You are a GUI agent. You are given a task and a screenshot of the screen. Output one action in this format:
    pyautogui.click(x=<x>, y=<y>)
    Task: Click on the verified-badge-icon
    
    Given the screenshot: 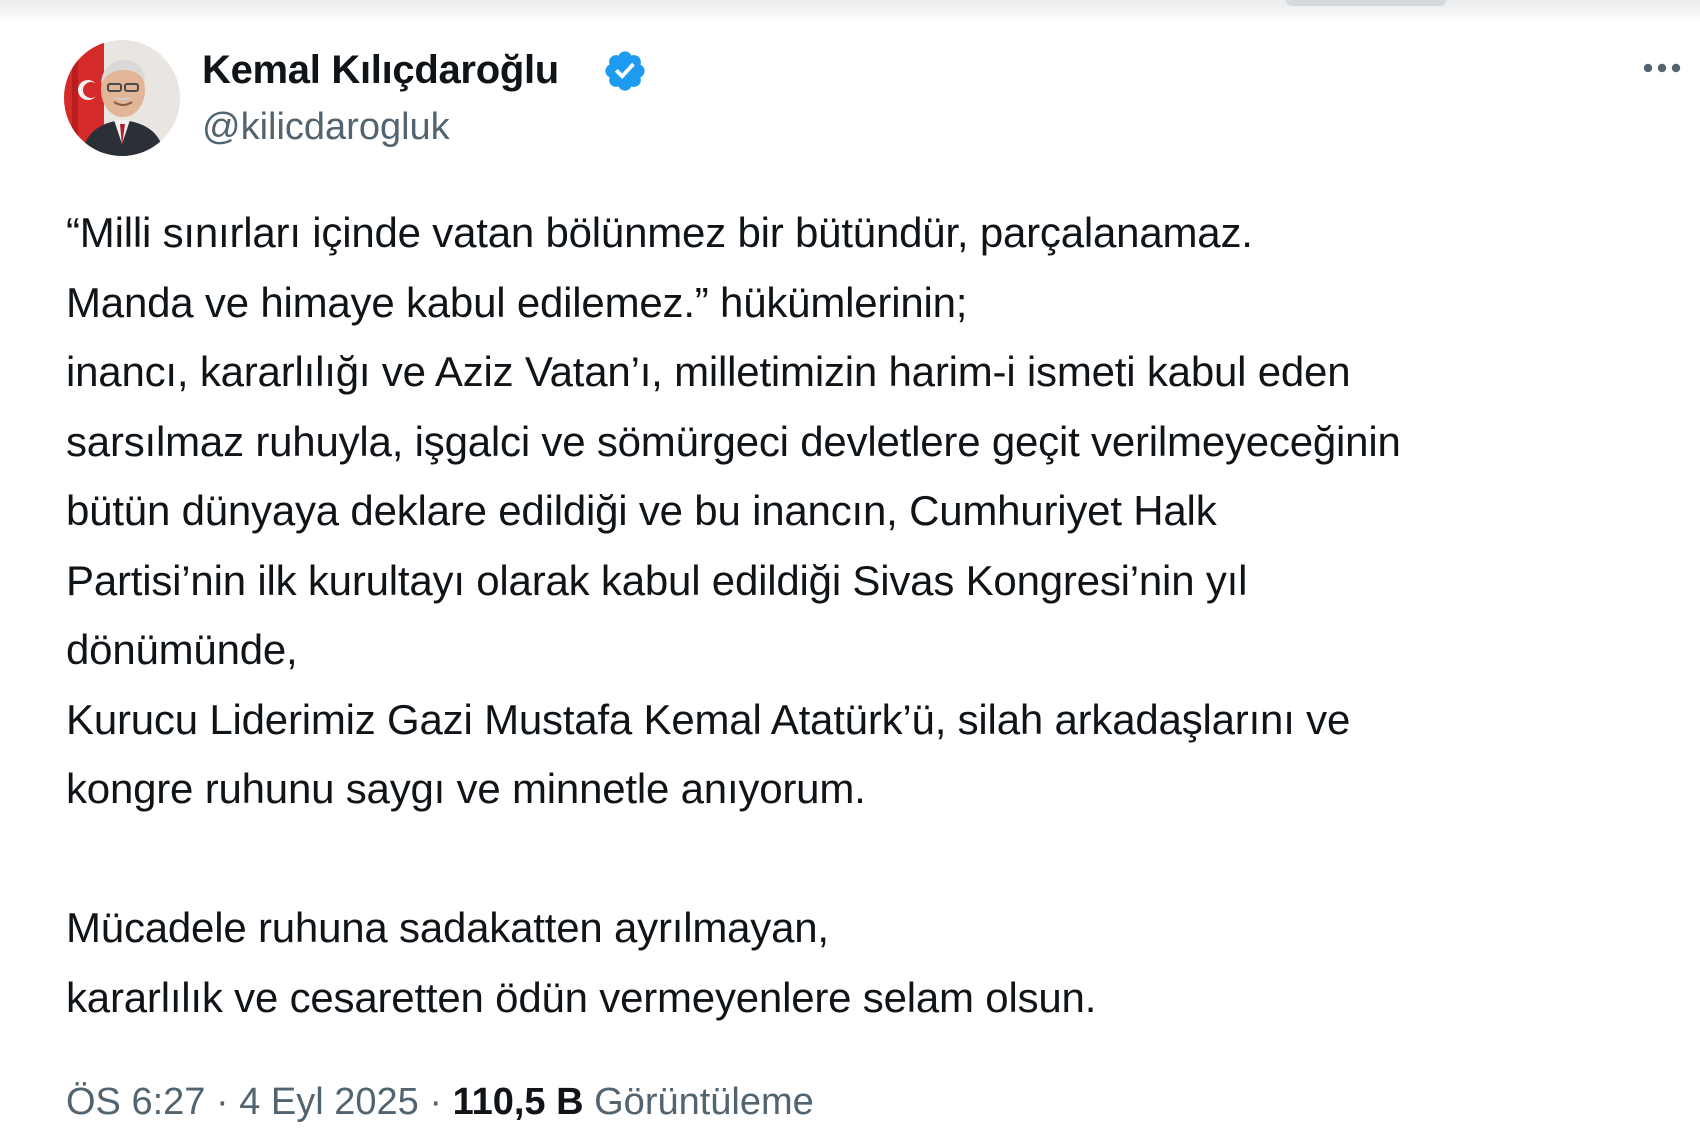 What is the action you would take?
    pyautogui.click(x=625, y=71)
    